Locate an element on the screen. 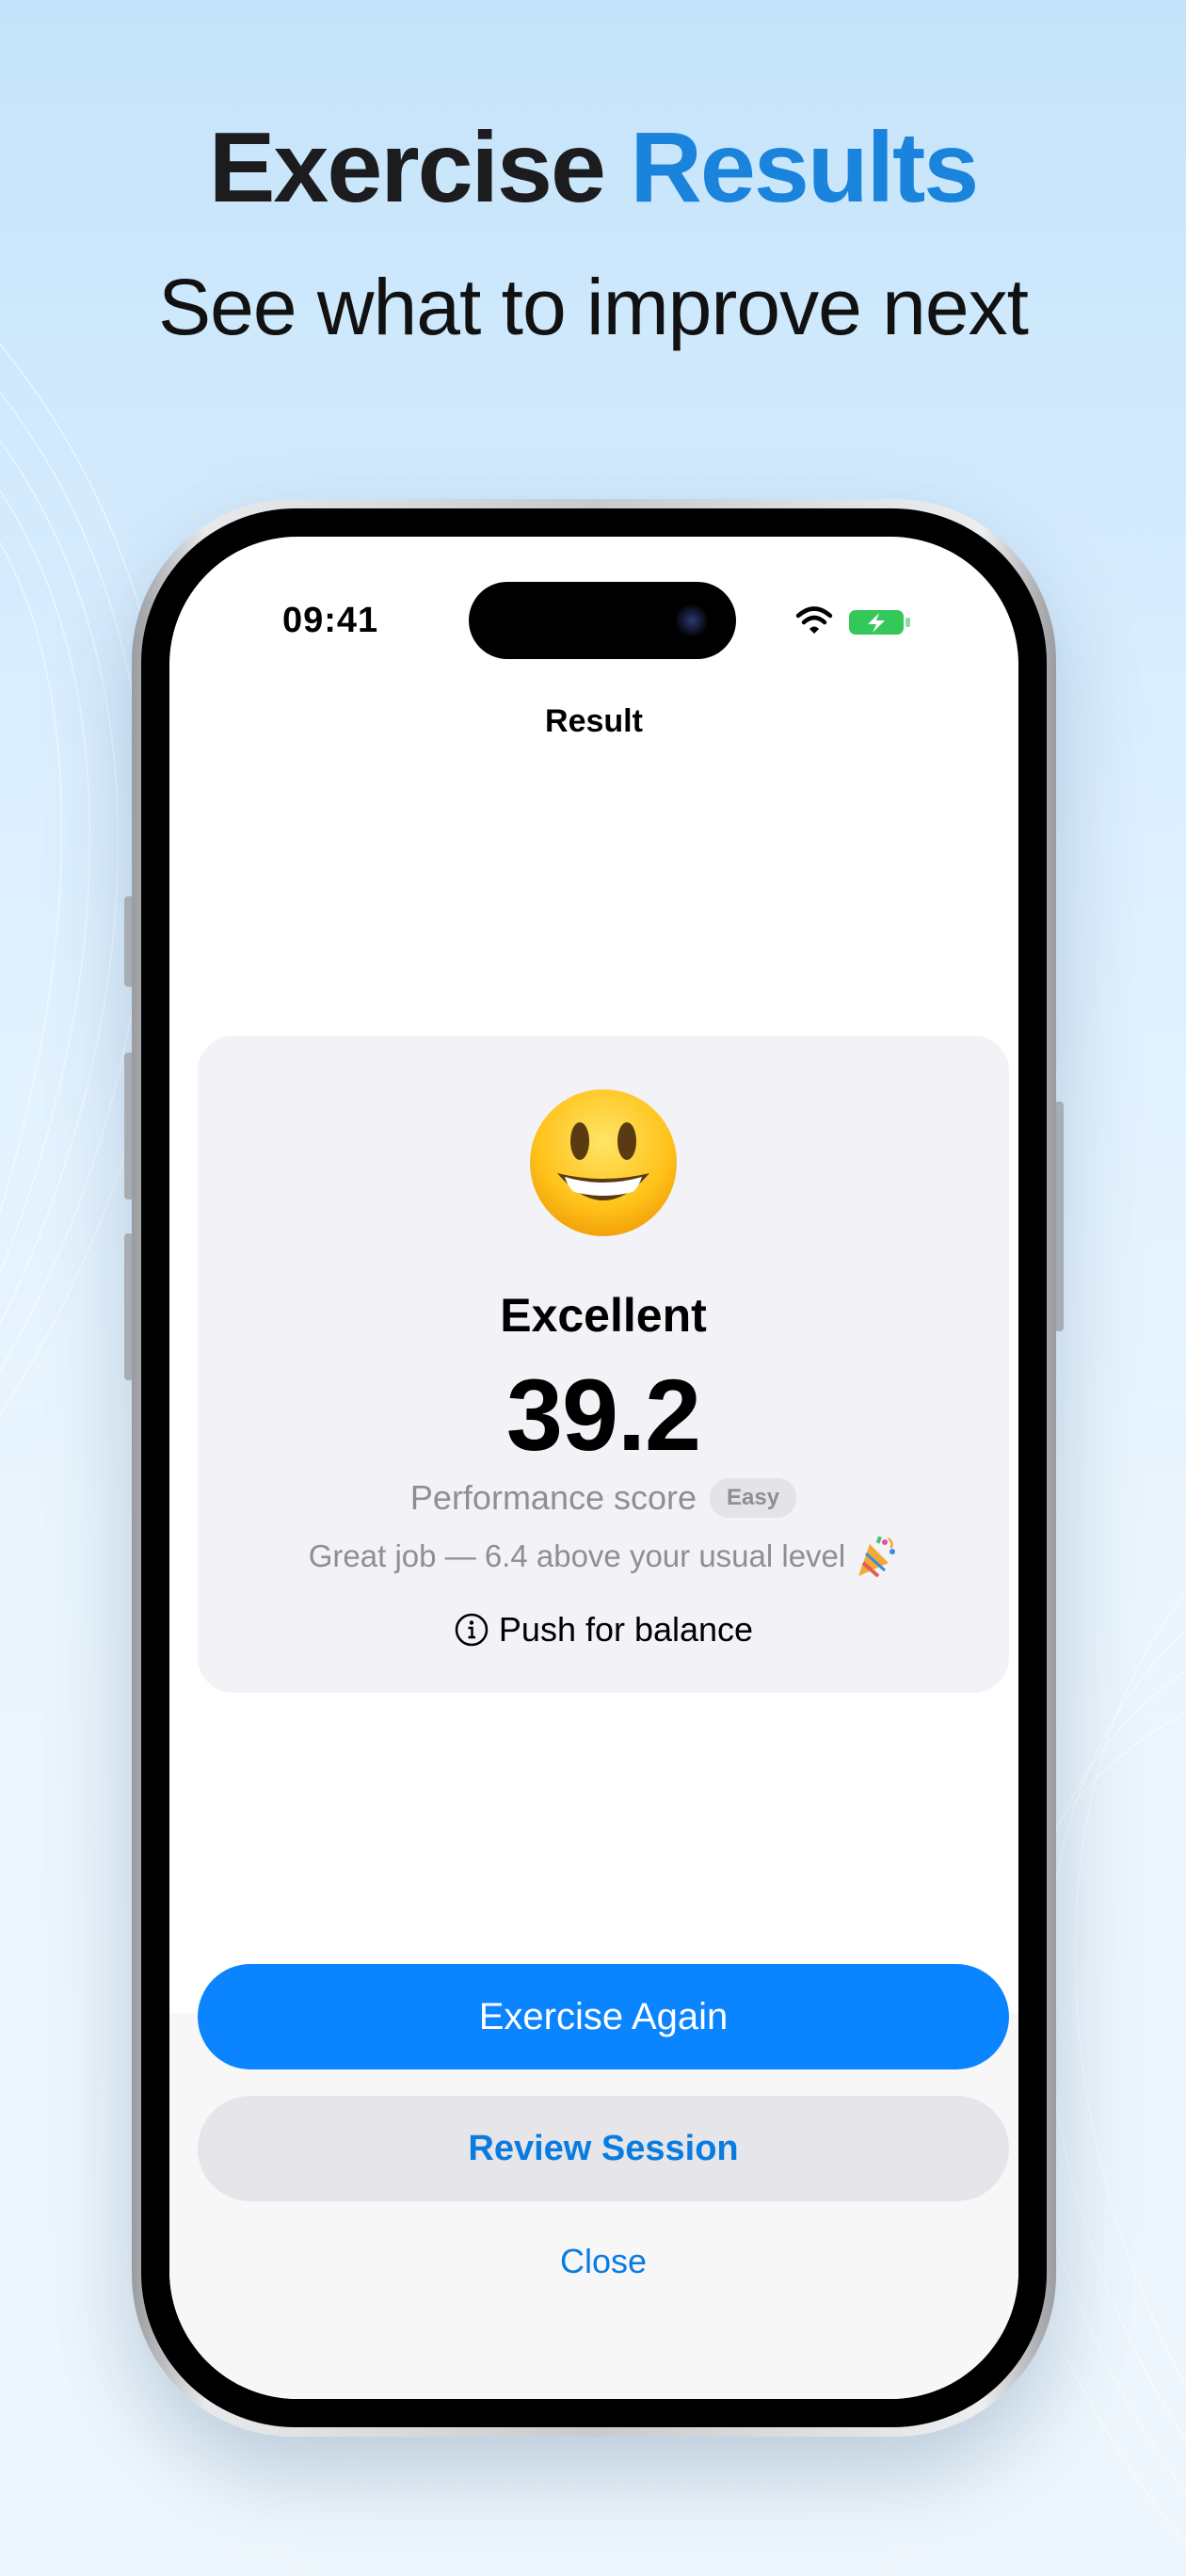 The width and height of the screenshot is (1186, 2576). wifi-icon is located at coordinates (814, 620).